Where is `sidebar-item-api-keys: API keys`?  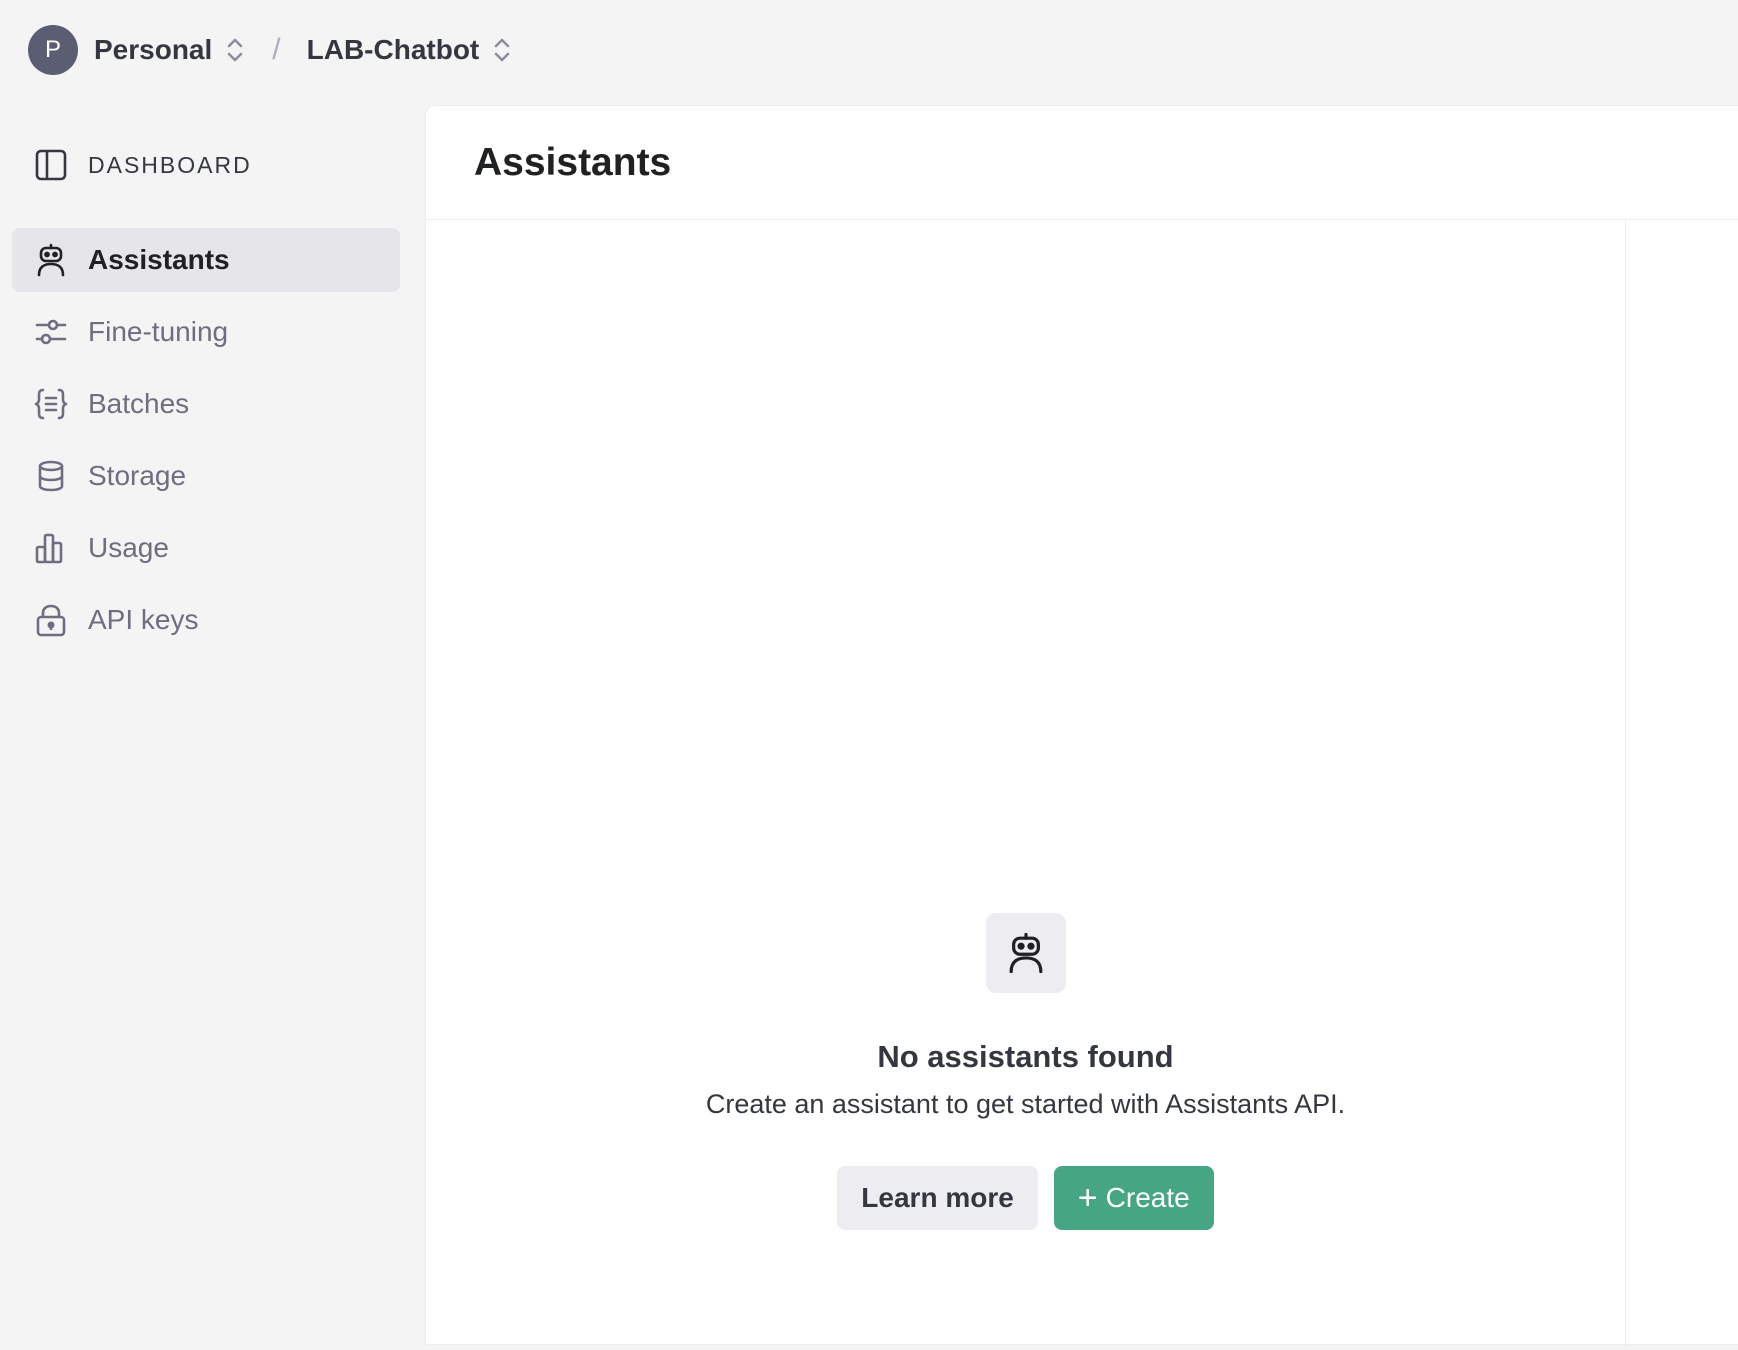
sidebar-item-api-keys: API keys is located at coordinates (206, 620).